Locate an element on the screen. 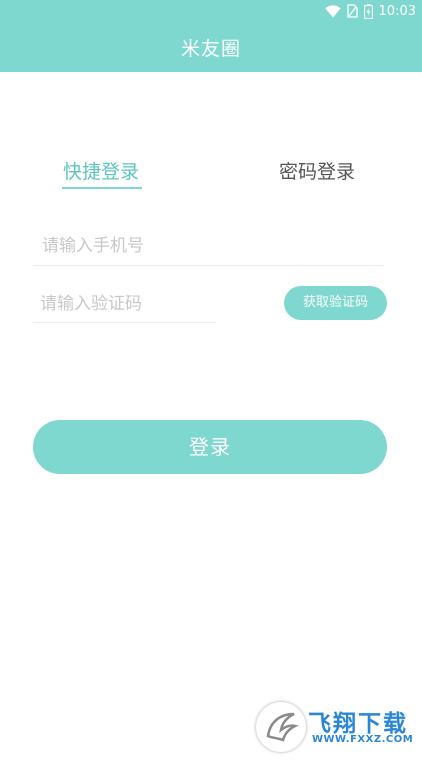  battery-icon is located at coordinates (368, 11).